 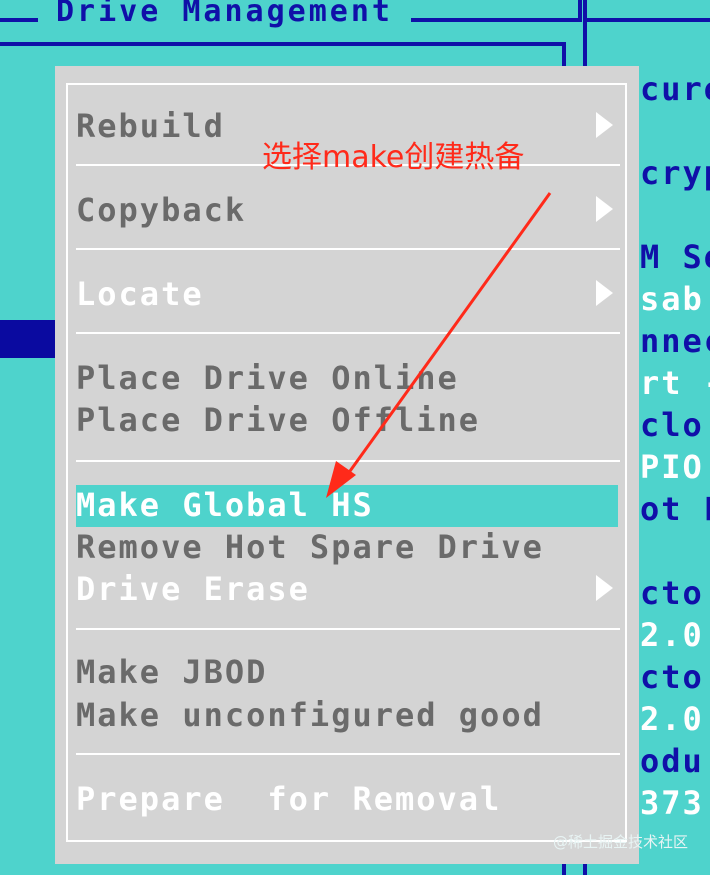 What do you see at coordinates (621, 842) in the screenshot?
I see `watermark: @稀土掘金技术社区` at bounding box center [621, 842].